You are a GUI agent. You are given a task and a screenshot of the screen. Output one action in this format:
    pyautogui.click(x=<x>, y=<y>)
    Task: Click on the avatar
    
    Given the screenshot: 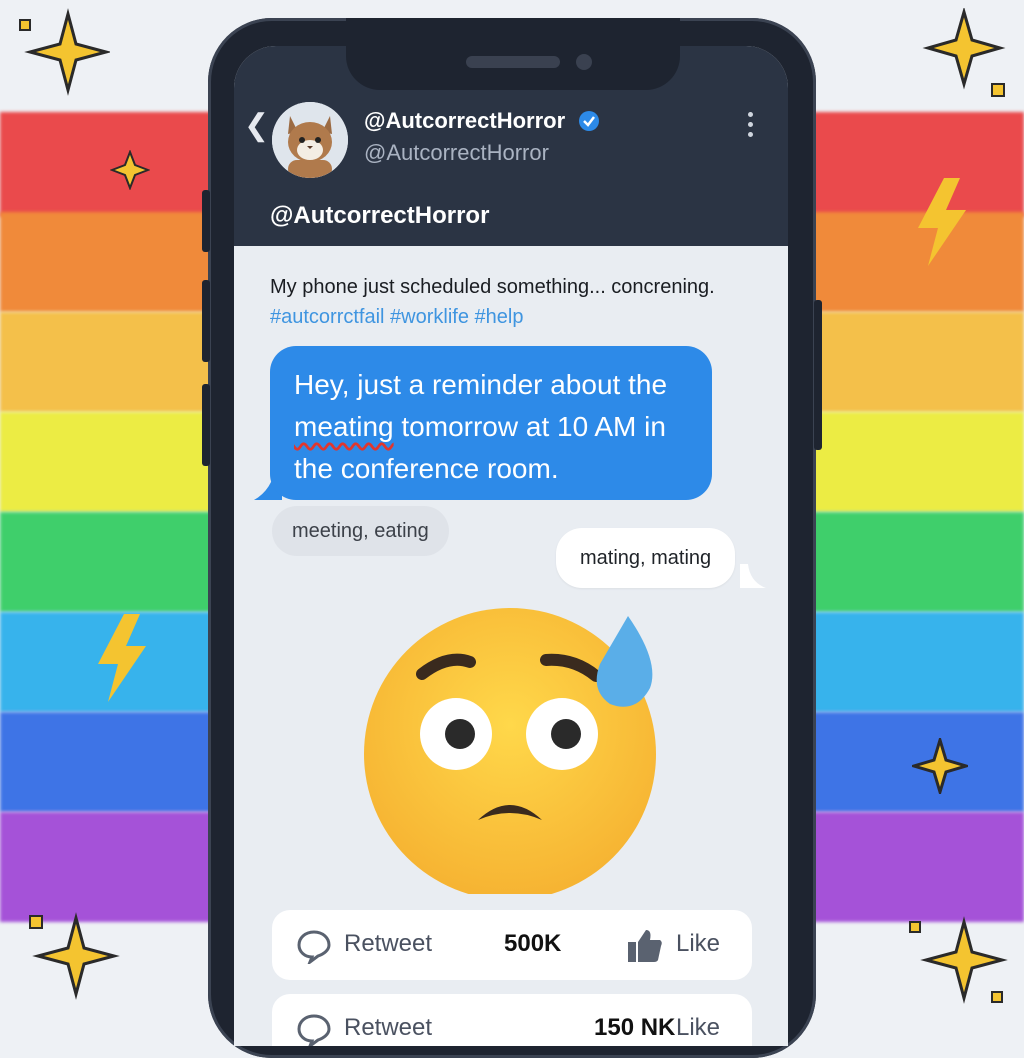 What is the action you would take?
    pyautogui.click(x=310, y=140)
    